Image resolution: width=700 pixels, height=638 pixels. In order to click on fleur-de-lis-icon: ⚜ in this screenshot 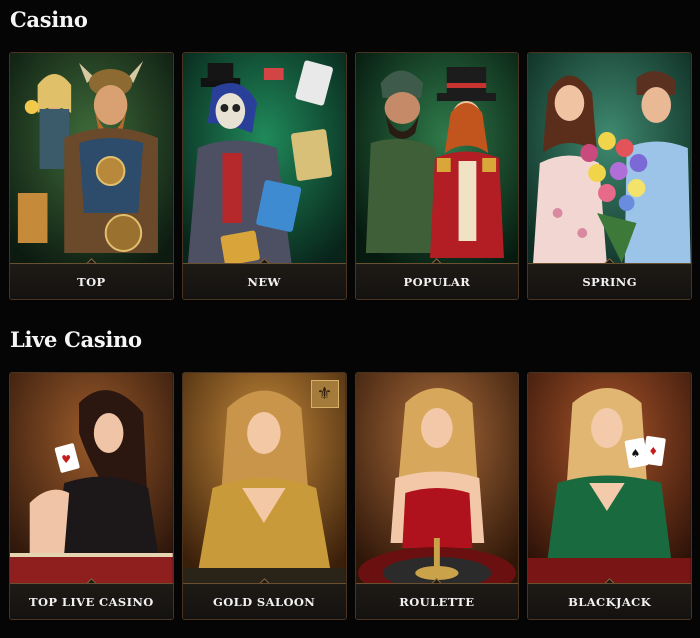, I will do `click(324, 394)`.